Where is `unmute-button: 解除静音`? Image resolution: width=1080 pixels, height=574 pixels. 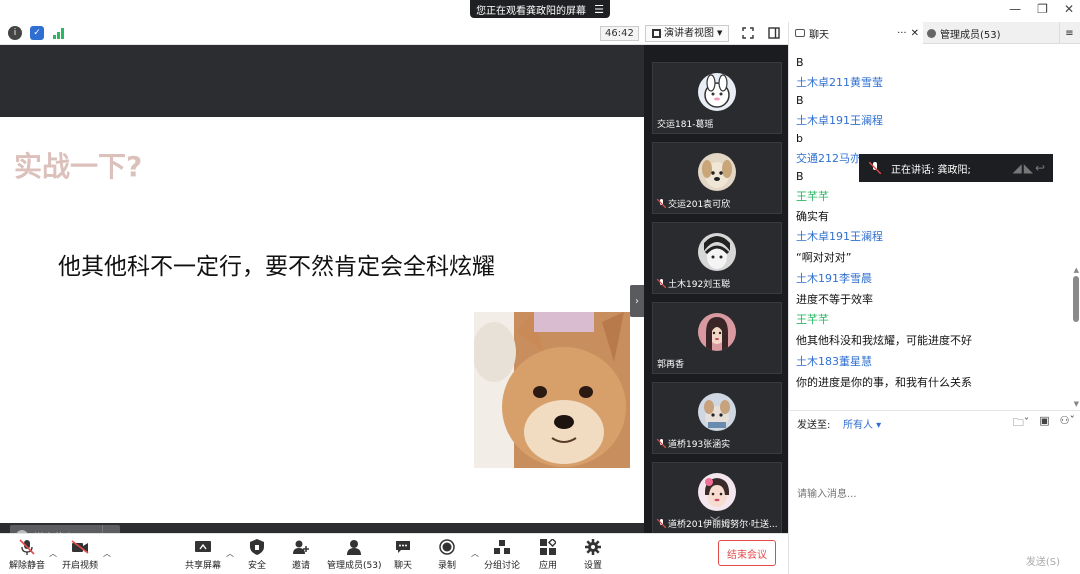
unmute-button: 解除静音 is located at coordinates (27, 555).